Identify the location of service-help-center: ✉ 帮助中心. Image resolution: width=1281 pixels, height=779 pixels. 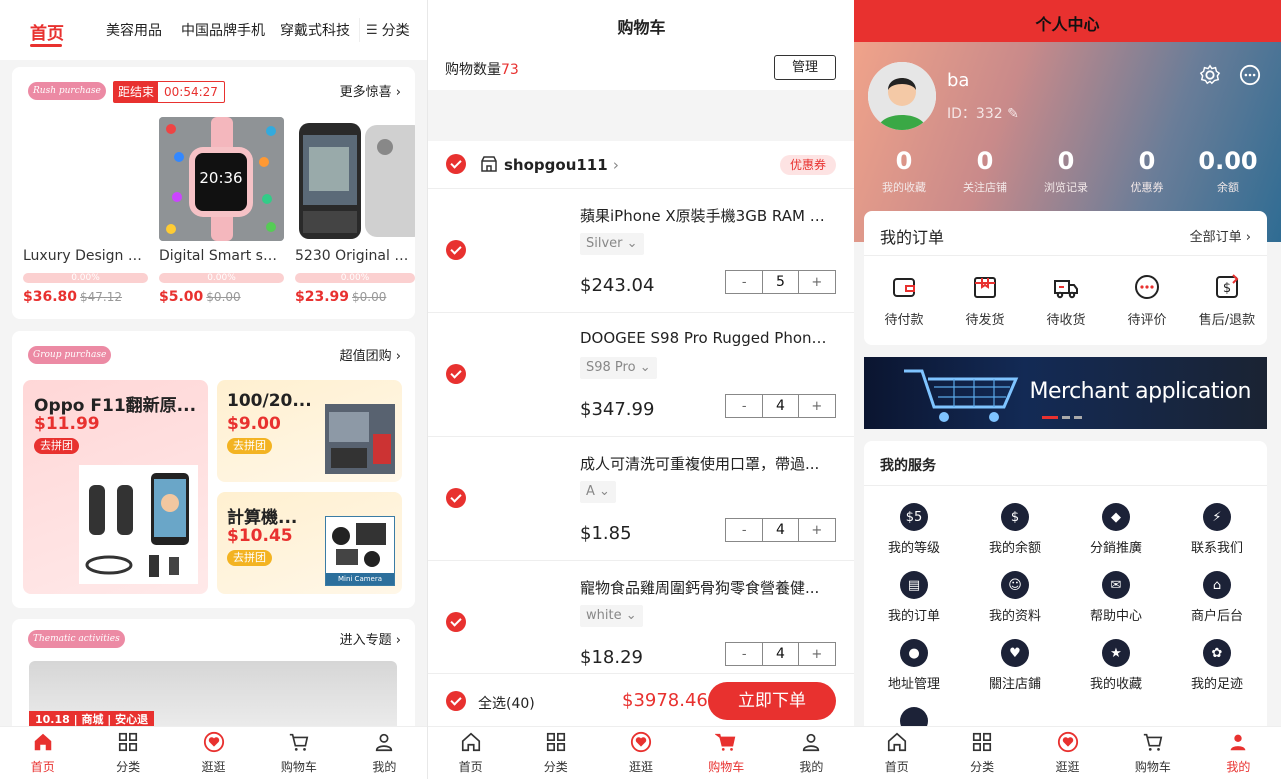
(1116, 597).